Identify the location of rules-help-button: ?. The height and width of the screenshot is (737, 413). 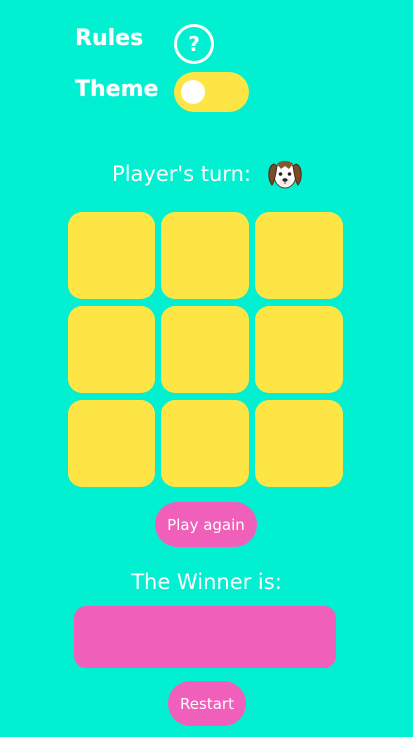
(194, 44).